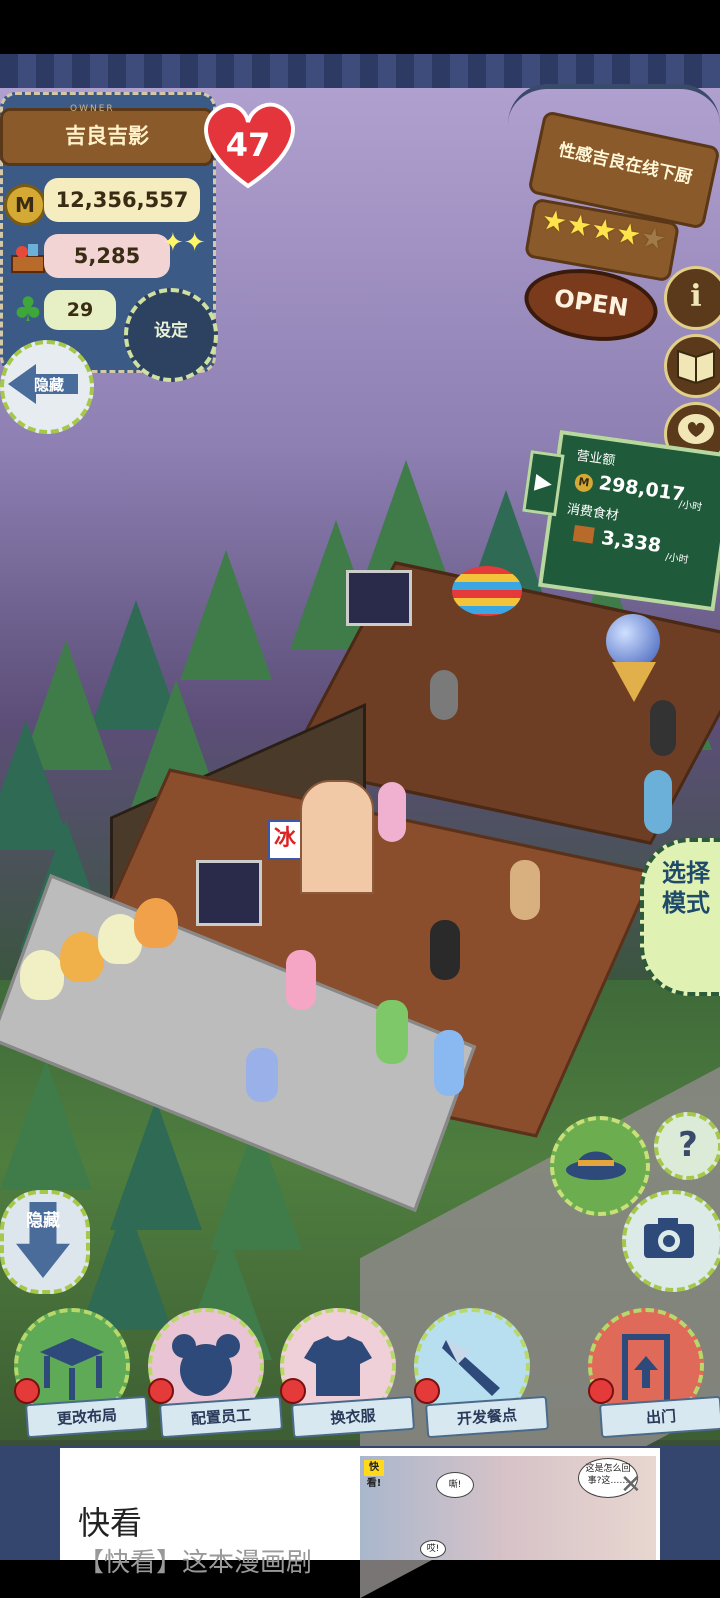  I want to click on info-button: i, so click(692, 298).